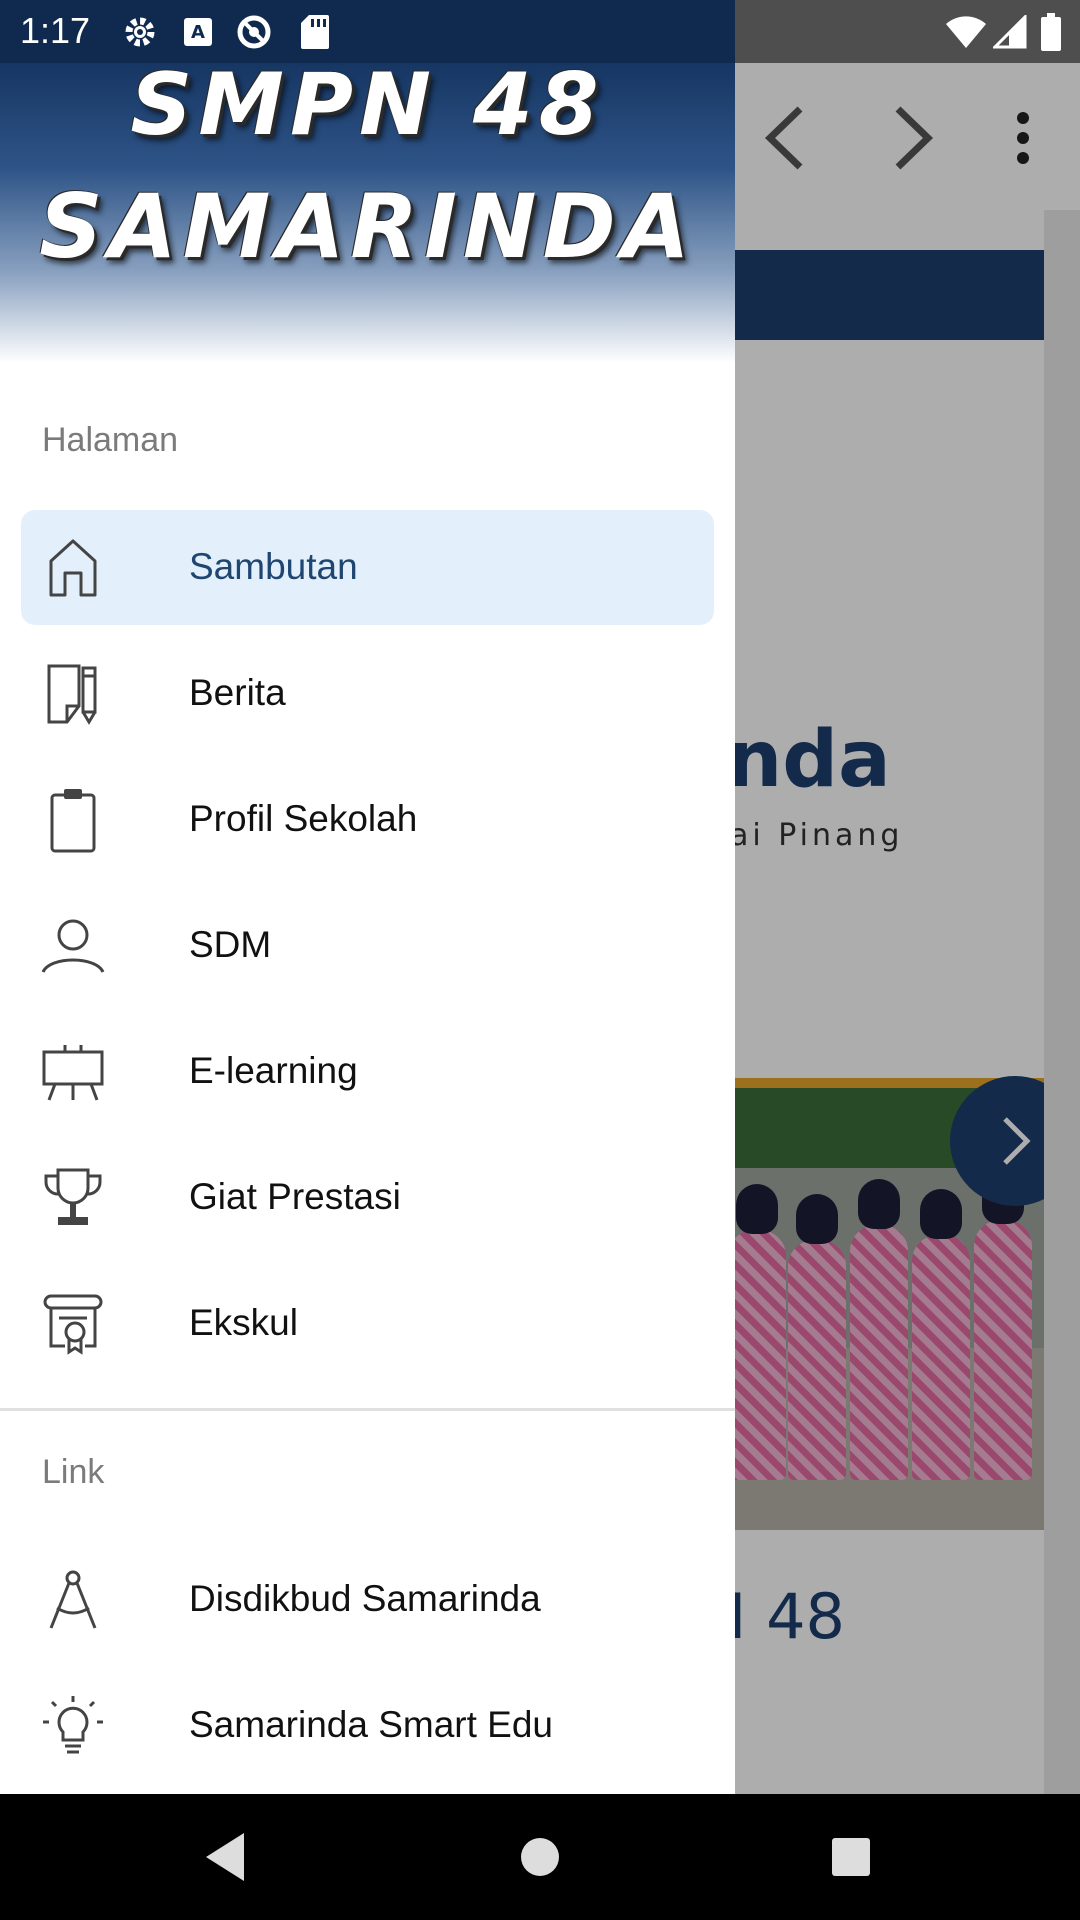 Image resolution: width=1080 pixels, height=1920 pixels. I want to click on drawer-item-ekskul: Ekskul, so click(367, 1323).